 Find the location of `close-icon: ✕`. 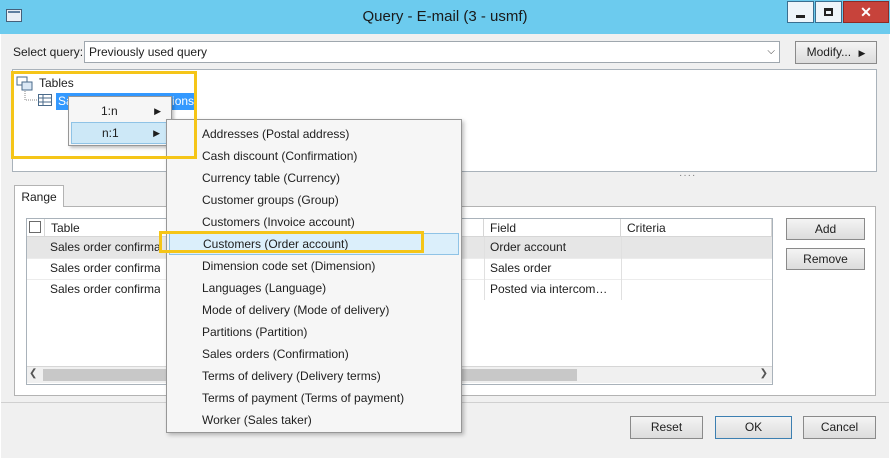

close-icon: ✕ is located at coordinates (866, 12).